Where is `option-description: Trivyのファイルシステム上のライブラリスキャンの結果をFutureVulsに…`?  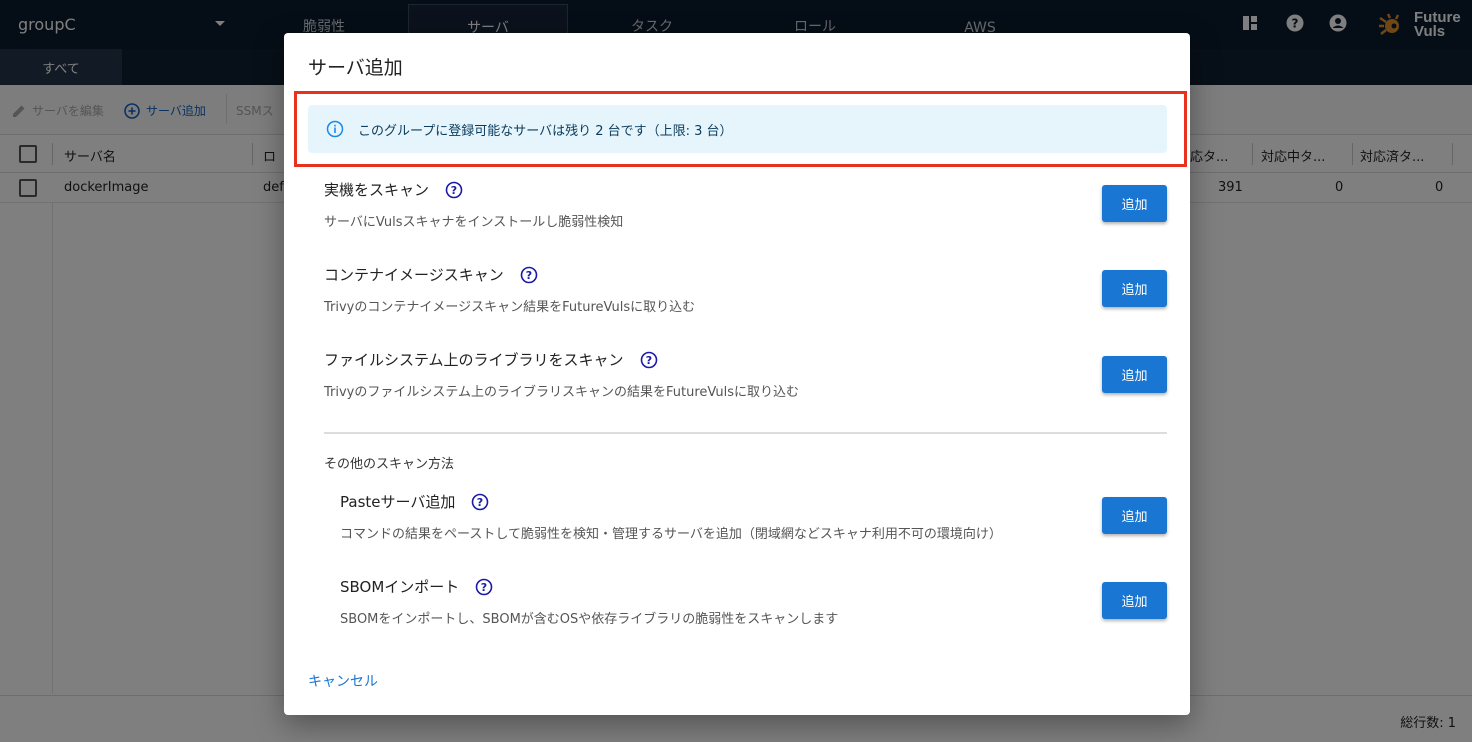
option-description: Trivyのファイルシステム上のライブラリスキャンの結果をFutureVulsに… is located at coordinates (562, 392).